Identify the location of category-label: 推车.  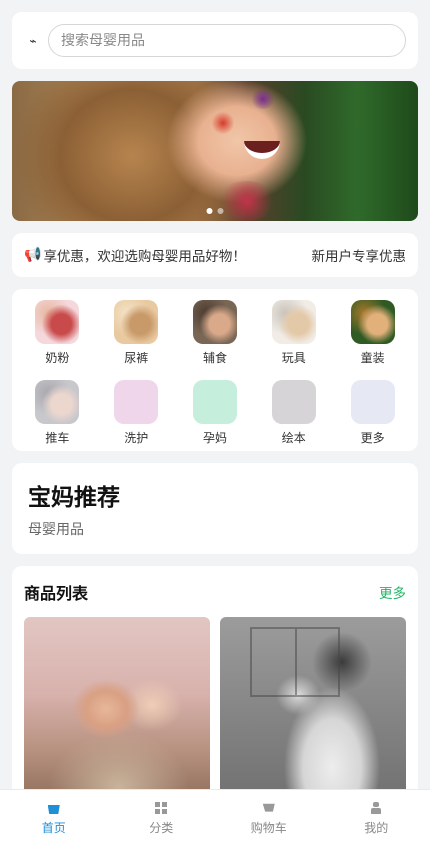
(57, 437).